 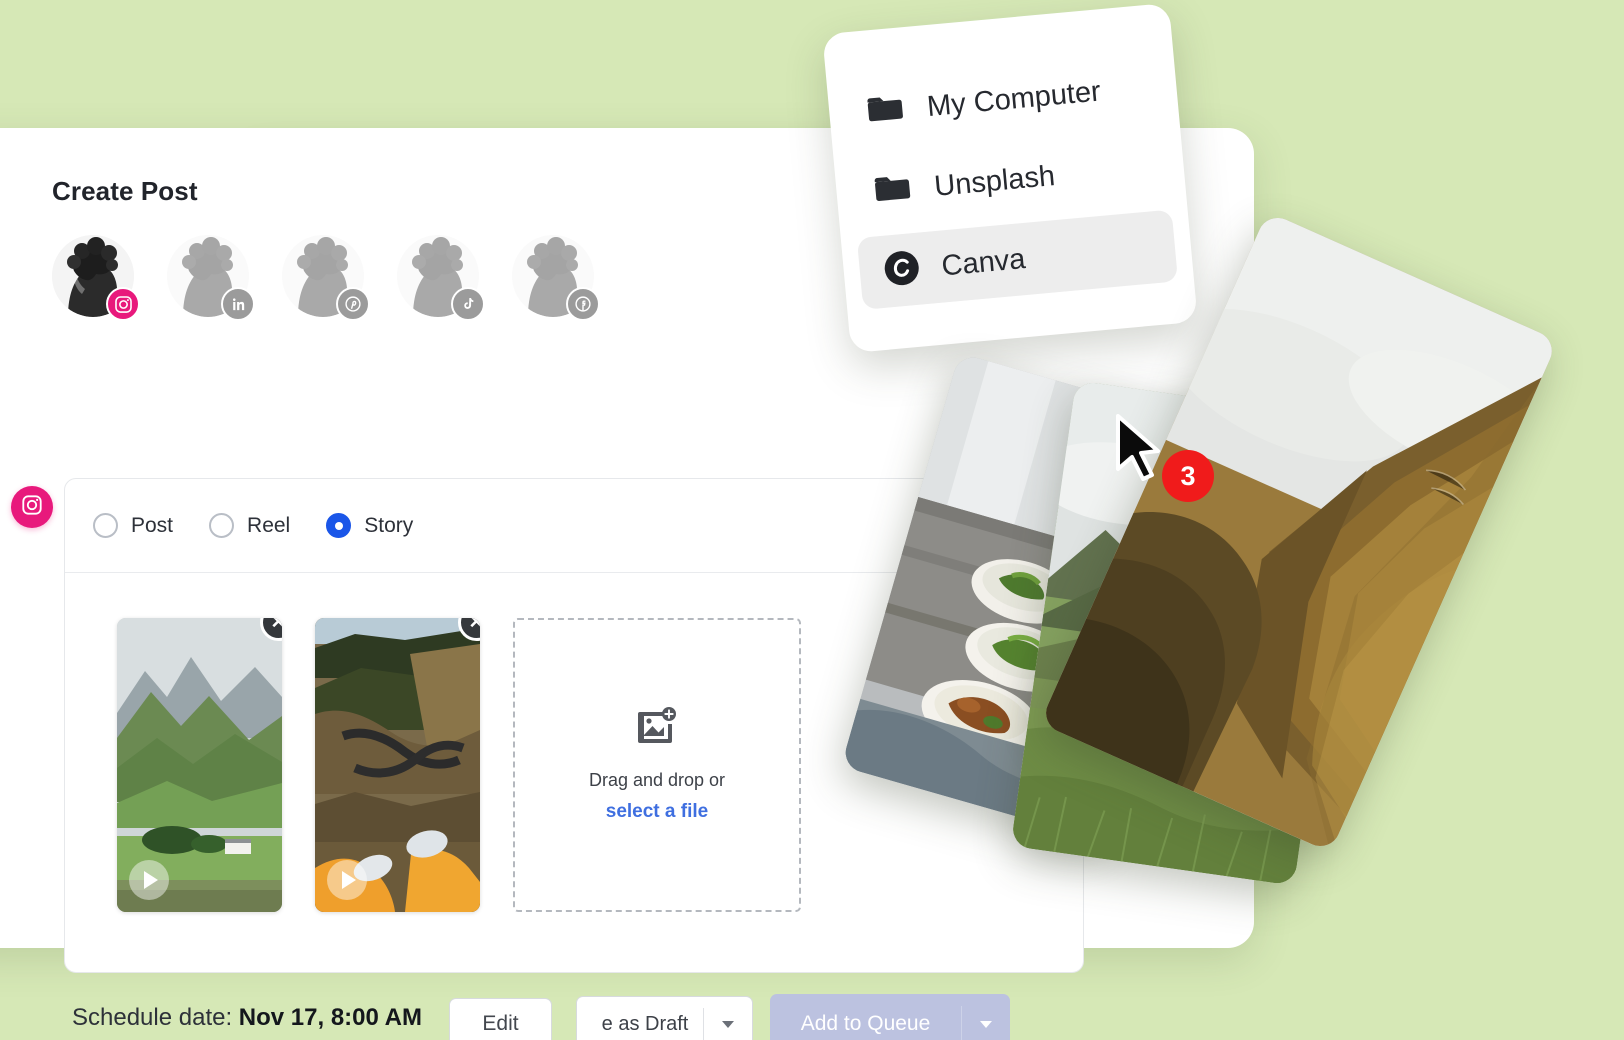 I want to click on media-source-menu: My Computer Unsplash Canva, so click(x=1010, y=178).